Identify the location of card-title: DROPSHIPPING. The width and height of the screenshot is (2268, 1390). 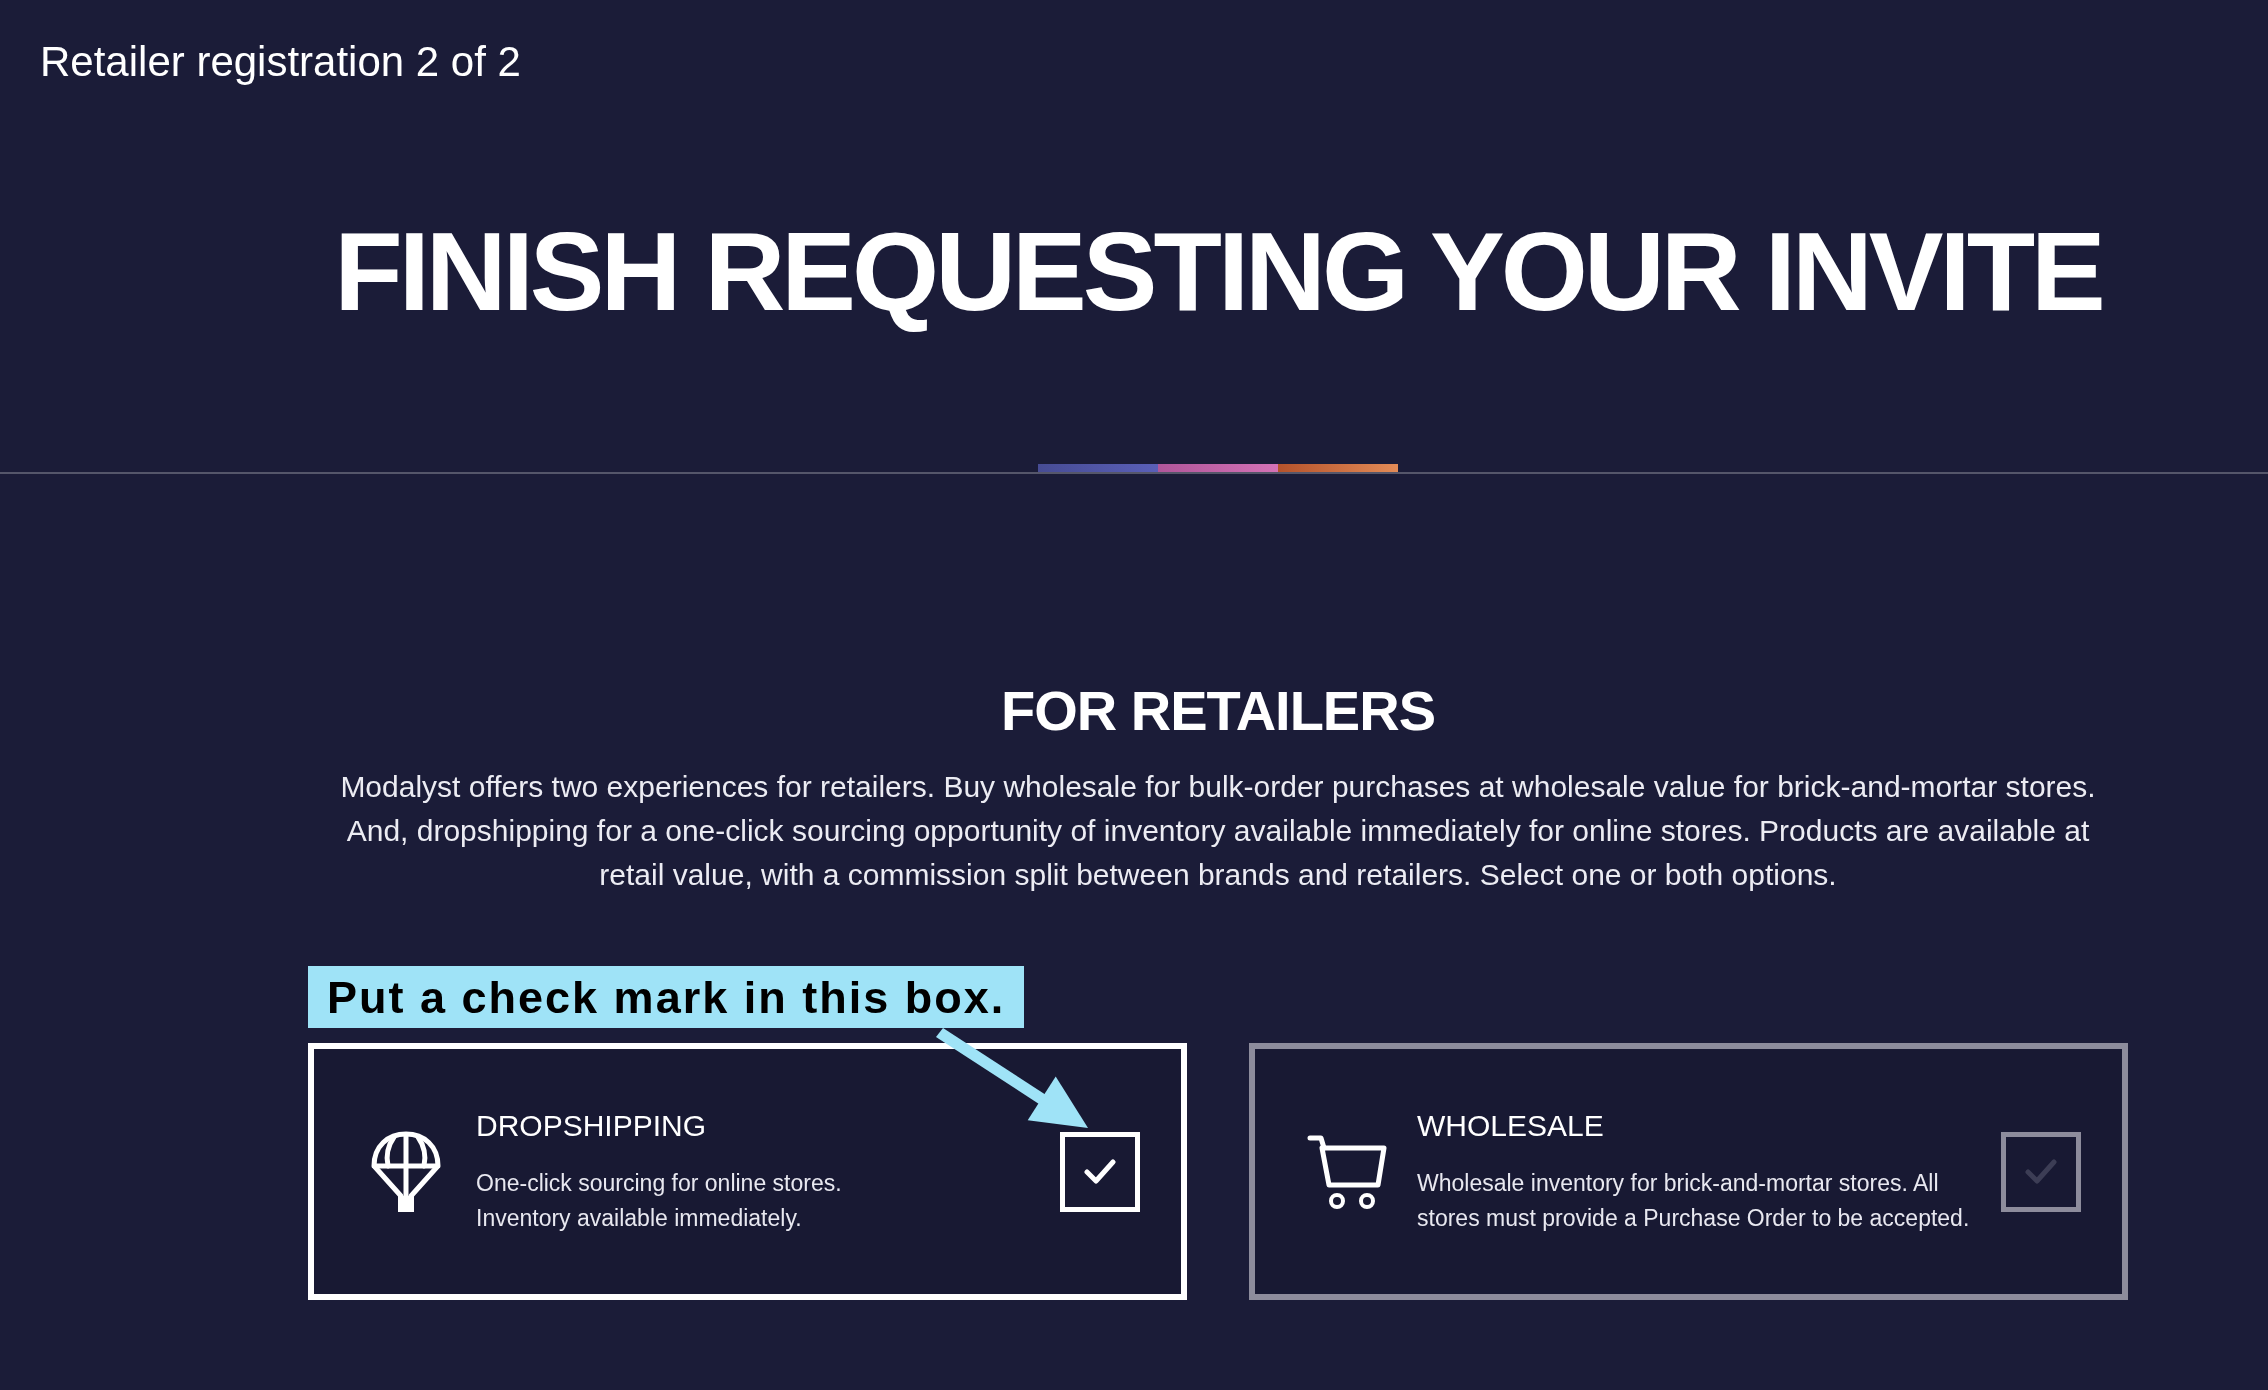
(592, 1125).